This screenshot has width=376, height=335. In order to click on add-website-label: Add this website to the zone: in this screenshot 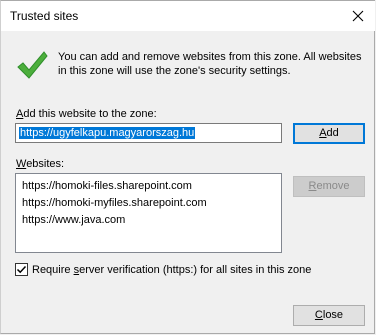, I will do `click(86, 114)`.